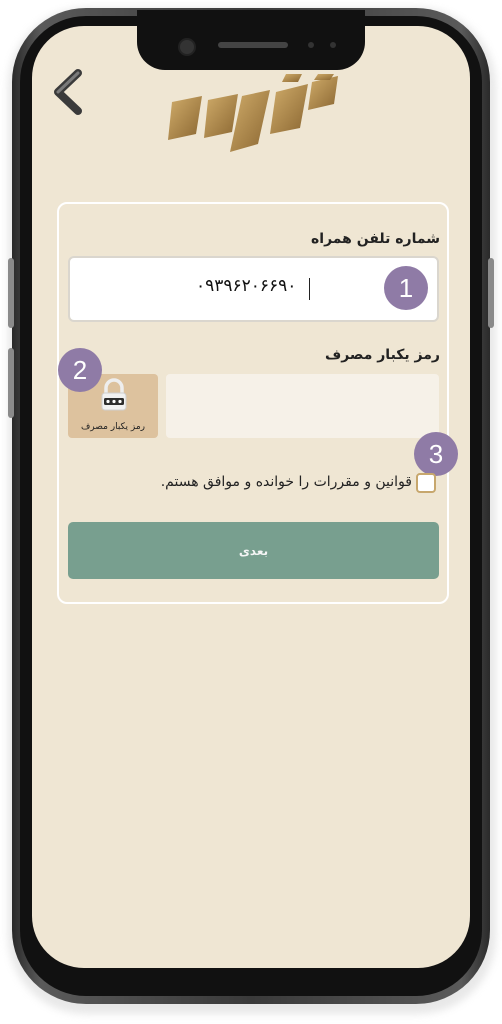 The image size is (502, 1024). What do you see at coordinates (187, 47) in the screenshot?
I see `front-camera` at bounding box center [187, 47].